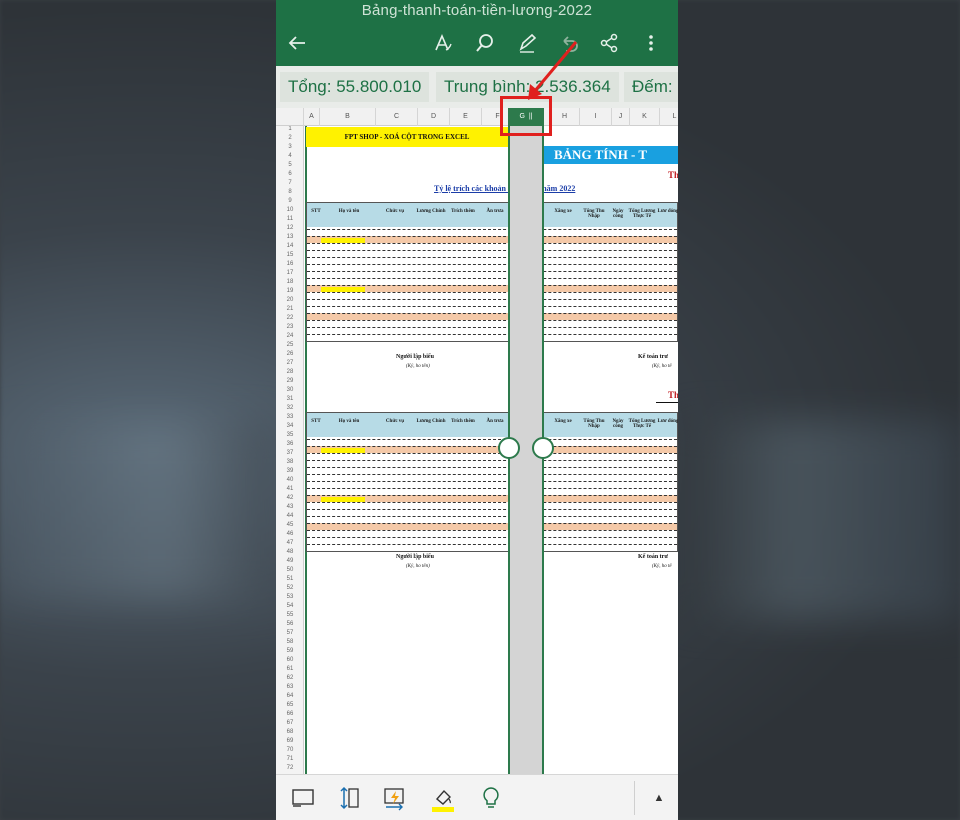  I want to click on row-number: 5, so click(290, 165).